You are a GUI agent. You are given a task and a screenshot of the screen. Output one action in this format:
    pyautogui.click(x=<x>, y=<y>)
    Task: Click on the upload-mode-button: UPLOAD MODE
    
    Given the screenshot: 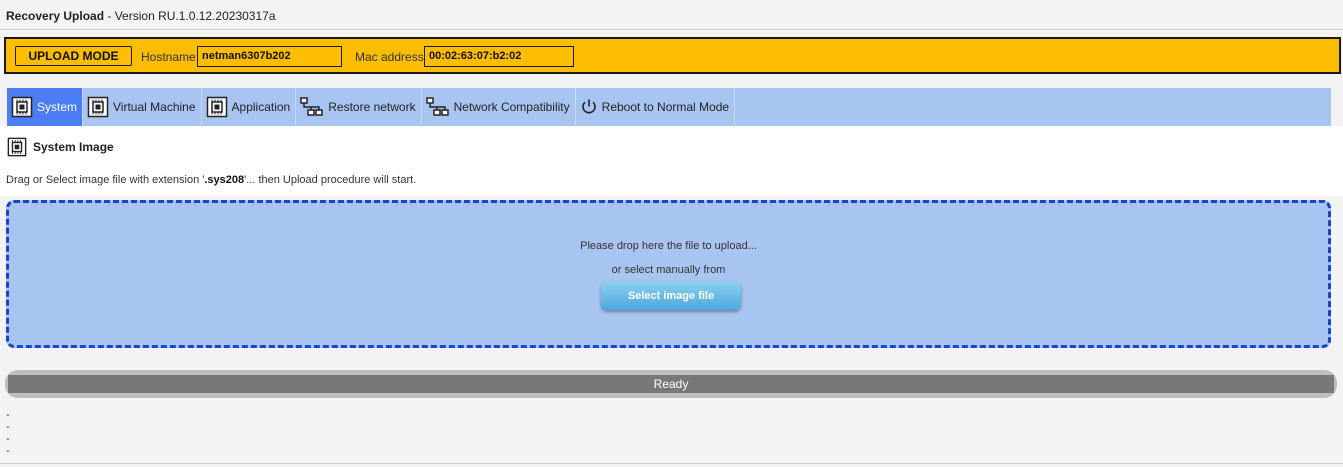 What is the action you would take?
    pyautogui.click(x=73, y=56)
    